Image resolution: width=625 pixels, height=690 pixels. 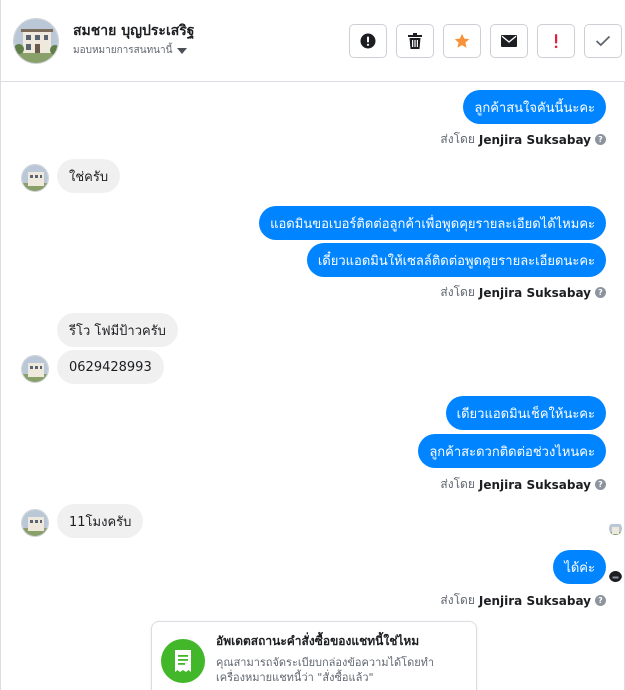 I want to click on incoming-message: ใช่ครับ, so click(x=89, y=176).